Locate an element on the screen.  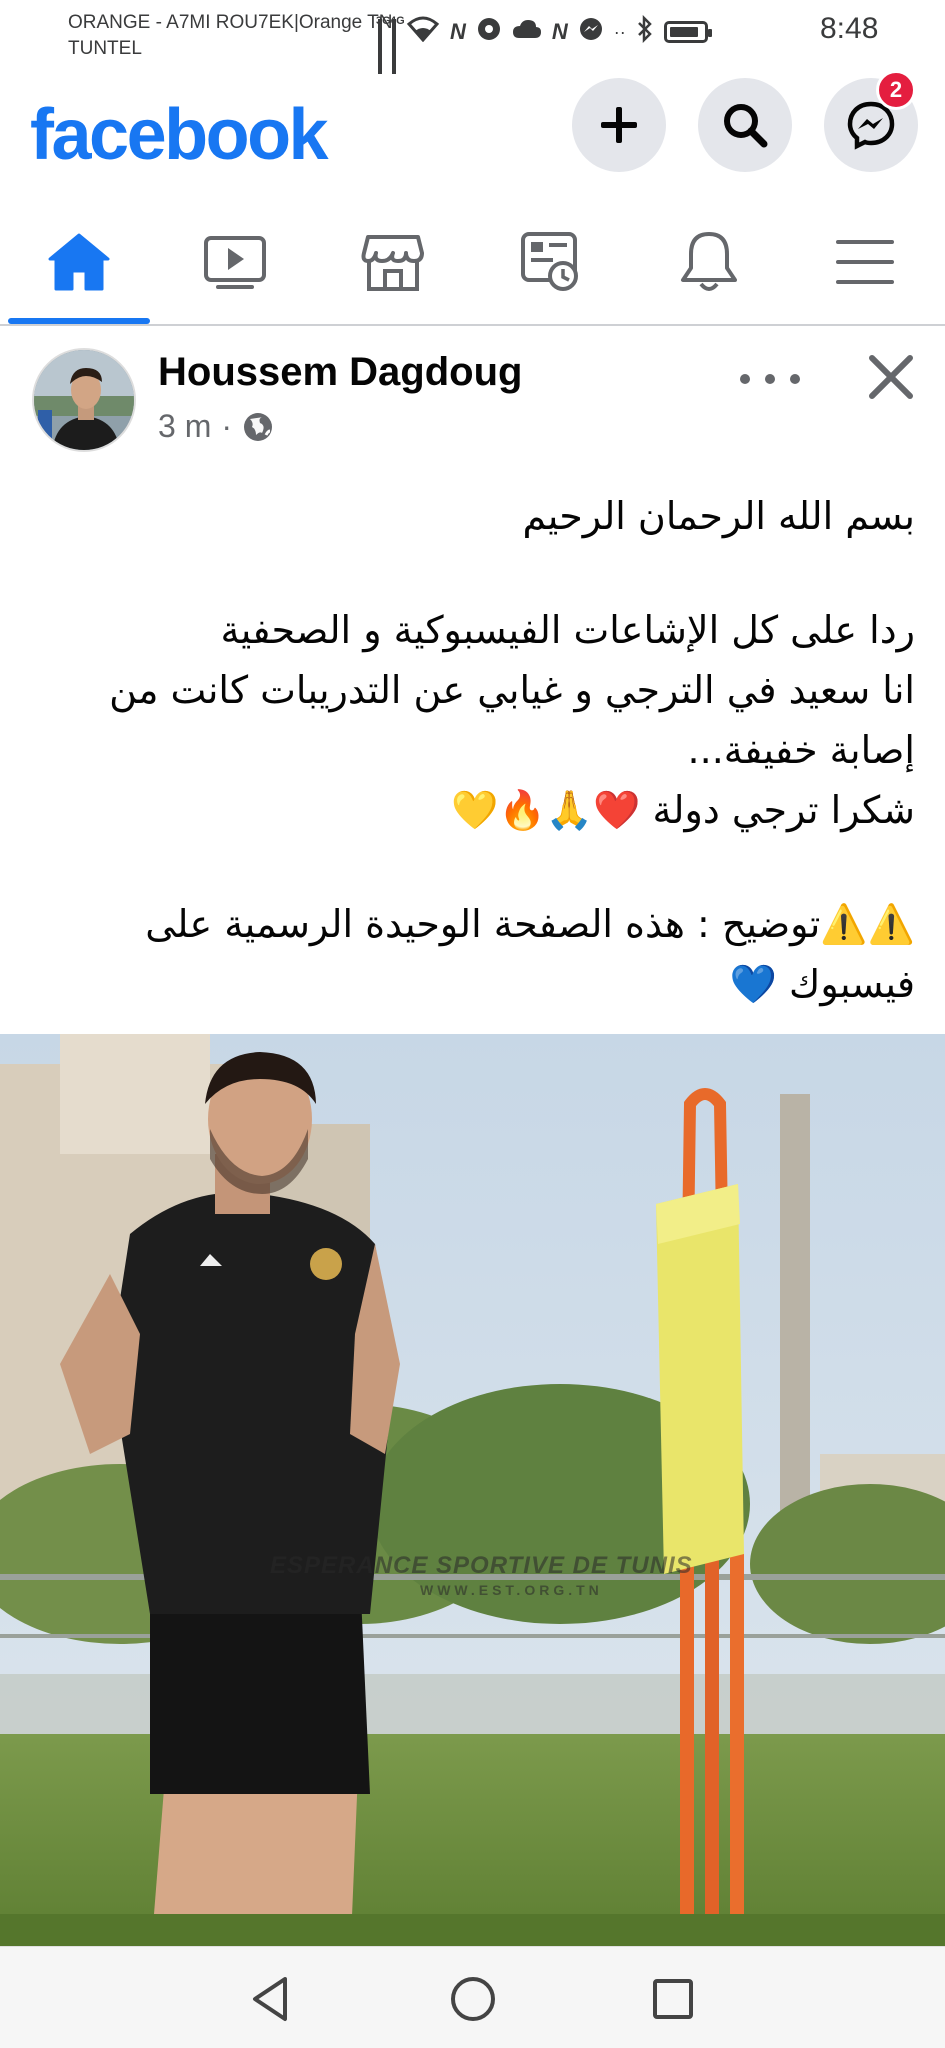
nfc-icon-2: N is located at coordinates (559, 31).